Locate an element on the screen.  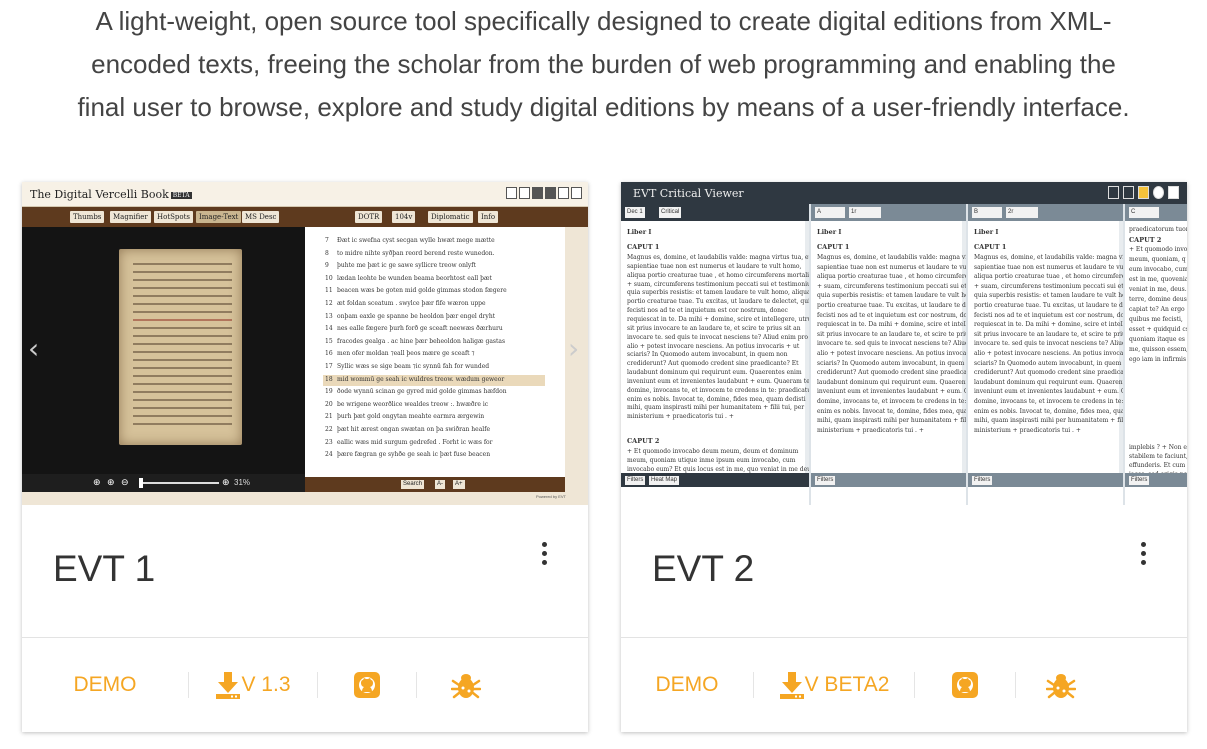
chapter-heading: CAPUT 1 is located at coordinates (833, 247).